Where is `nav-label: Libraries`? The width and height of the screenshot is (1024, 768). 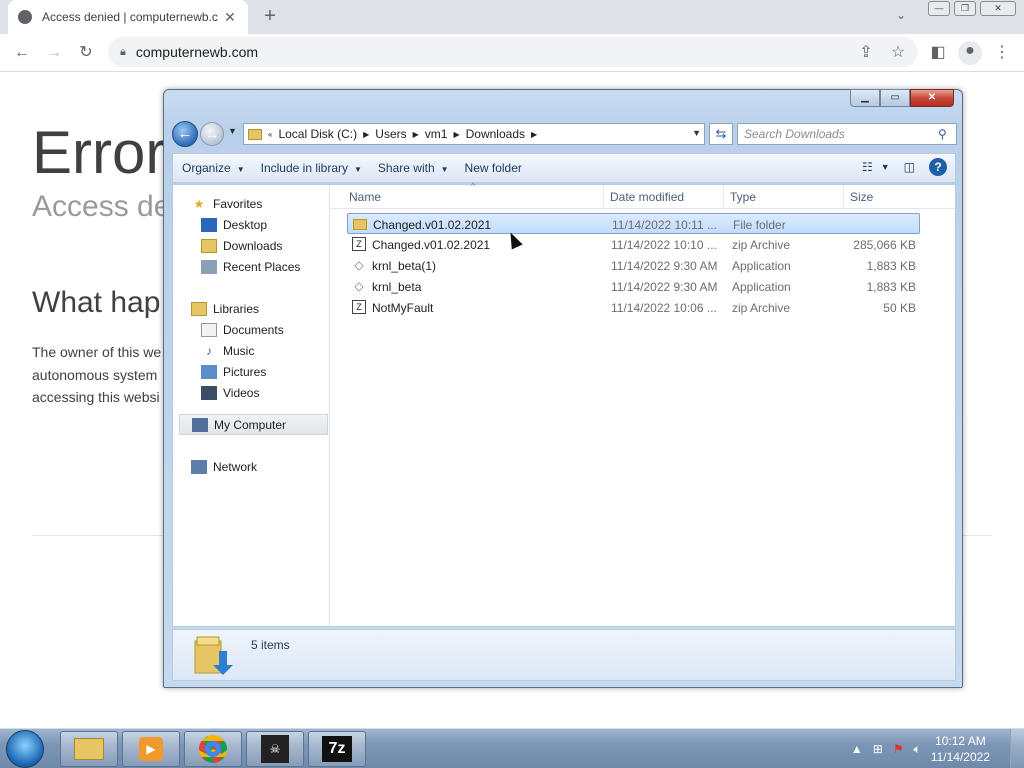
nav-label: Libraries is located at coordinates (236, 308).